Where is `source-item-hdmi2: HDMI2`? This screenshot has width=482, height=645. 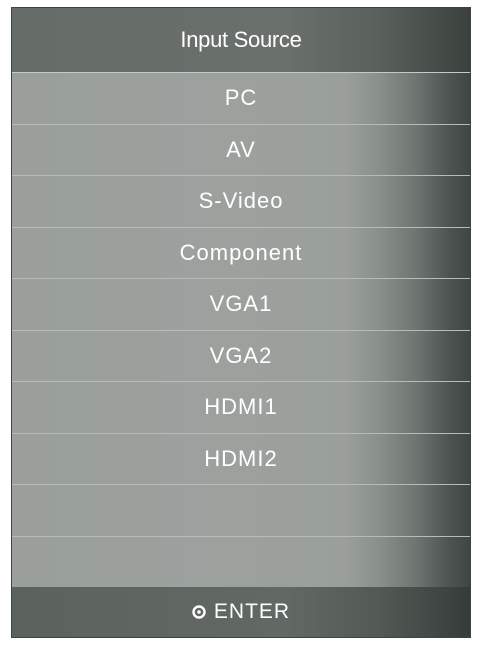
source-item-hdmi2: HDMI2 is located at coordinates (241, 458).